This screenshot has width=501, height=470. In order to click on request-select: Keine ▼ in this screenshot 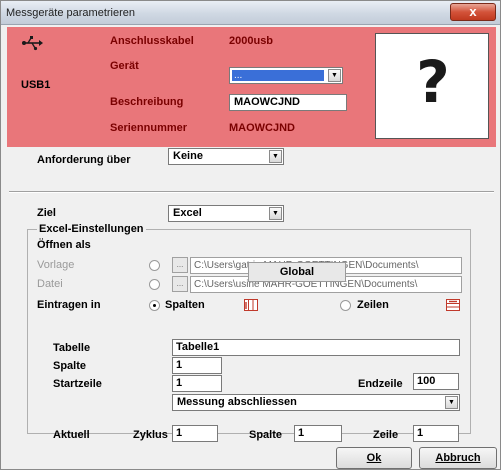, I will do `click(226, 156)`.